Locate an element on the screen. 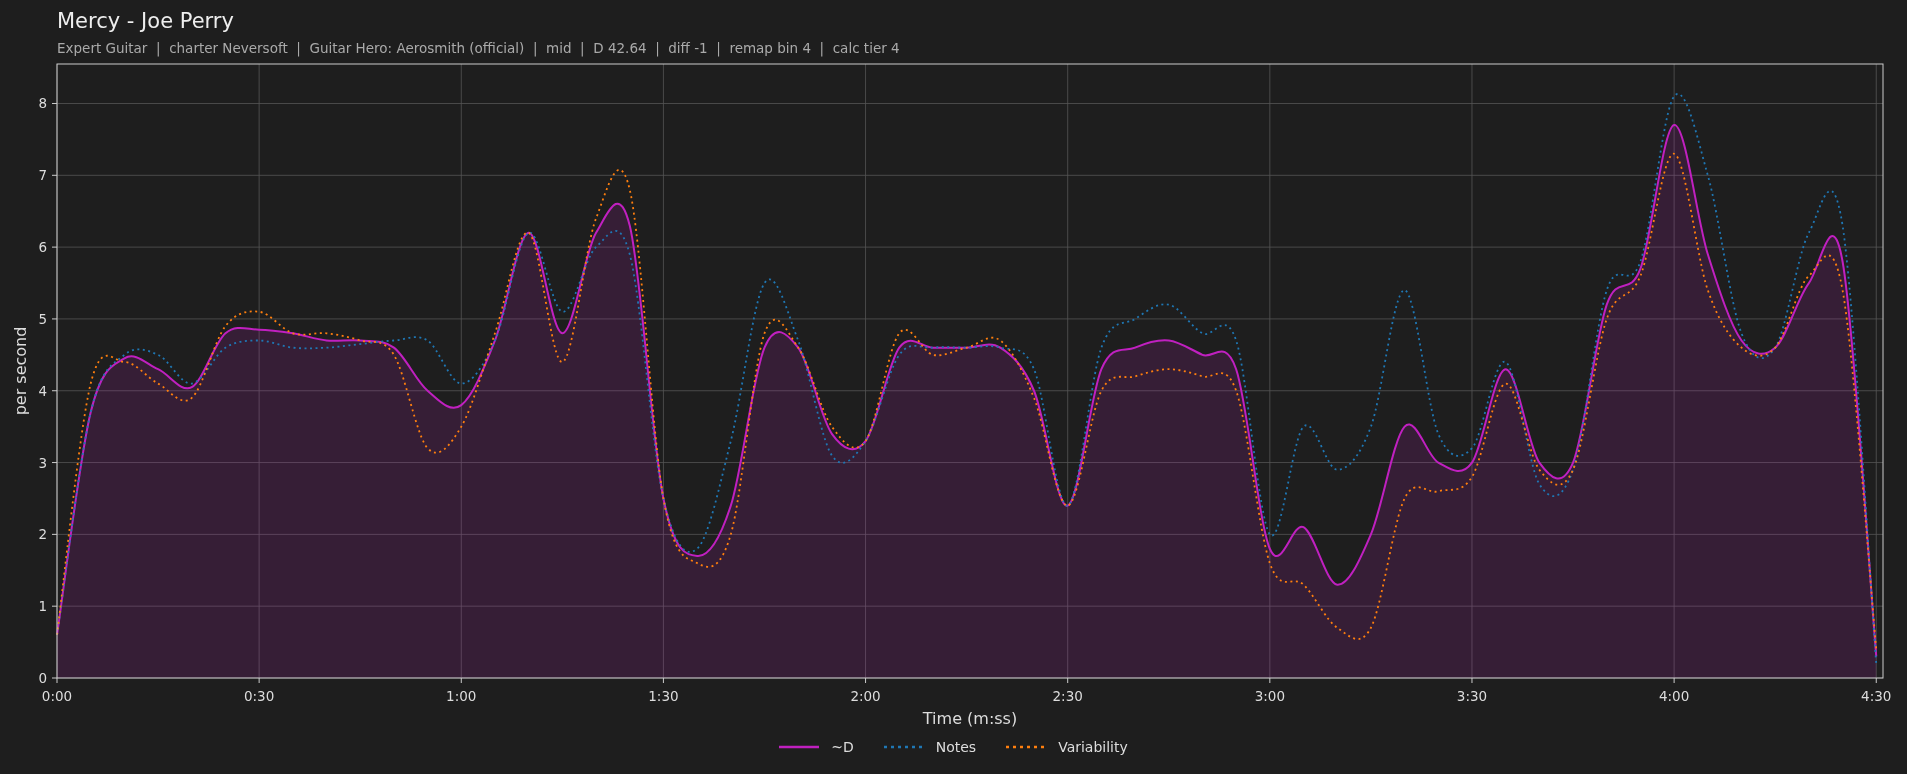 Image resolution: width=1907 pixels, height=774 pixels. y-axis-title: per second is located at coordinates (20, 371).